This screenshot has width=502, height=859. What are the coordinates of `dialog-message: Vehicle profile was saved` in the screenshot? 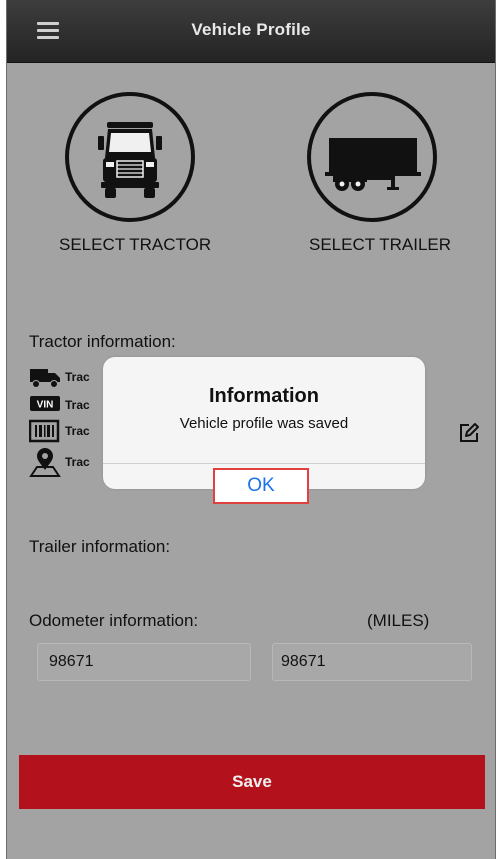 It's located at (264, 423).